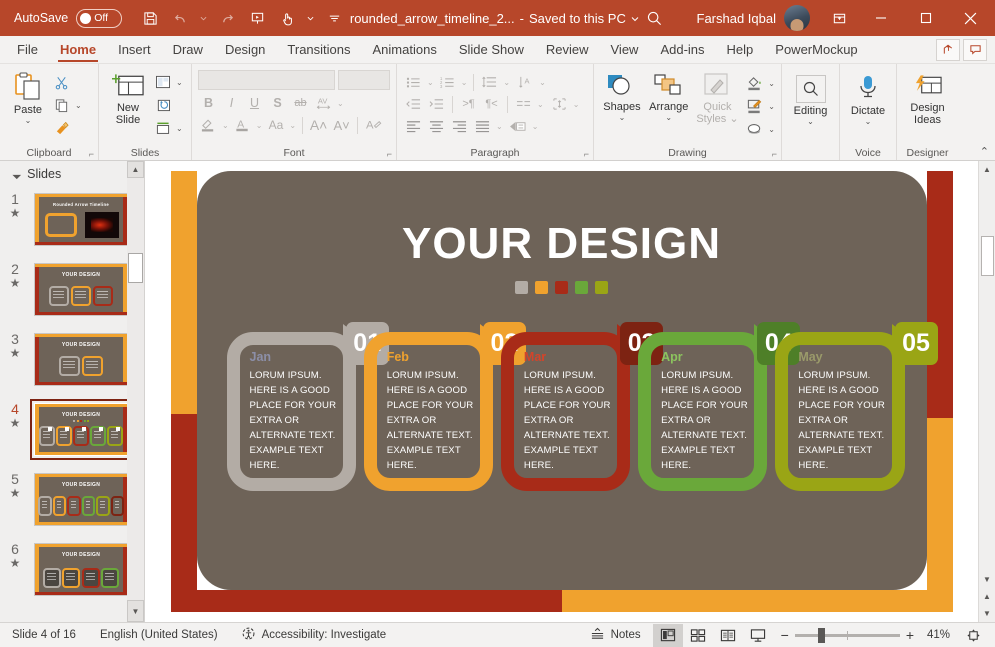 The width and height of the screenshot is (995, 647). What do you see at coordinates (880, 18) in the screenshot?
I see `minimize-icon` at bounding box center [880, 18].